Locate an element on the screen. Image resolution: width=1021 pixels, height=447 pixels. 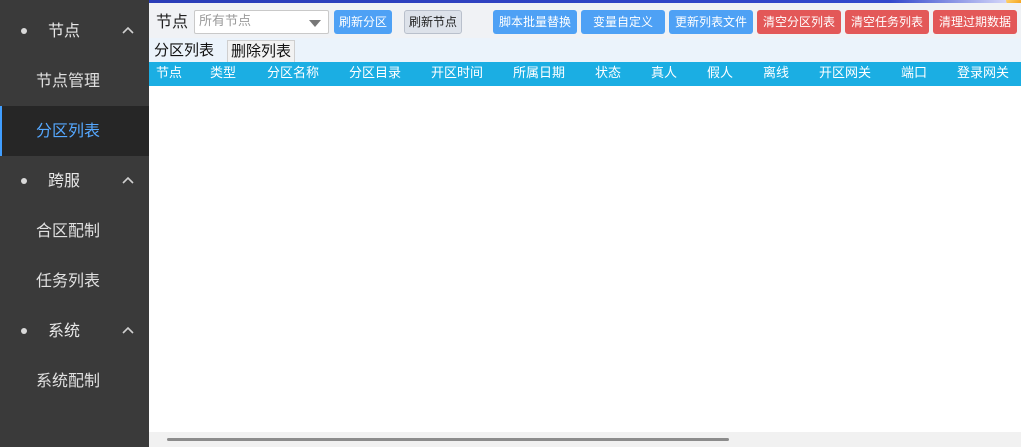
column-header-partition-name: 分区名称 is located at coordinates (293, 74).